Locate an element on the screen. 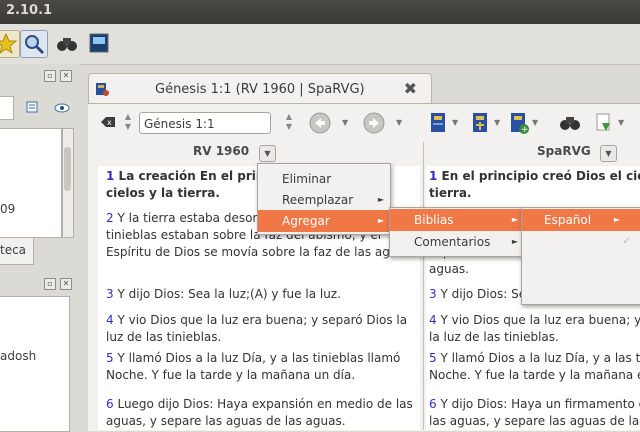 This screenshot has height=432, width=640. reference-input: Génesis 1:1 is located at coordinates (205, 123).